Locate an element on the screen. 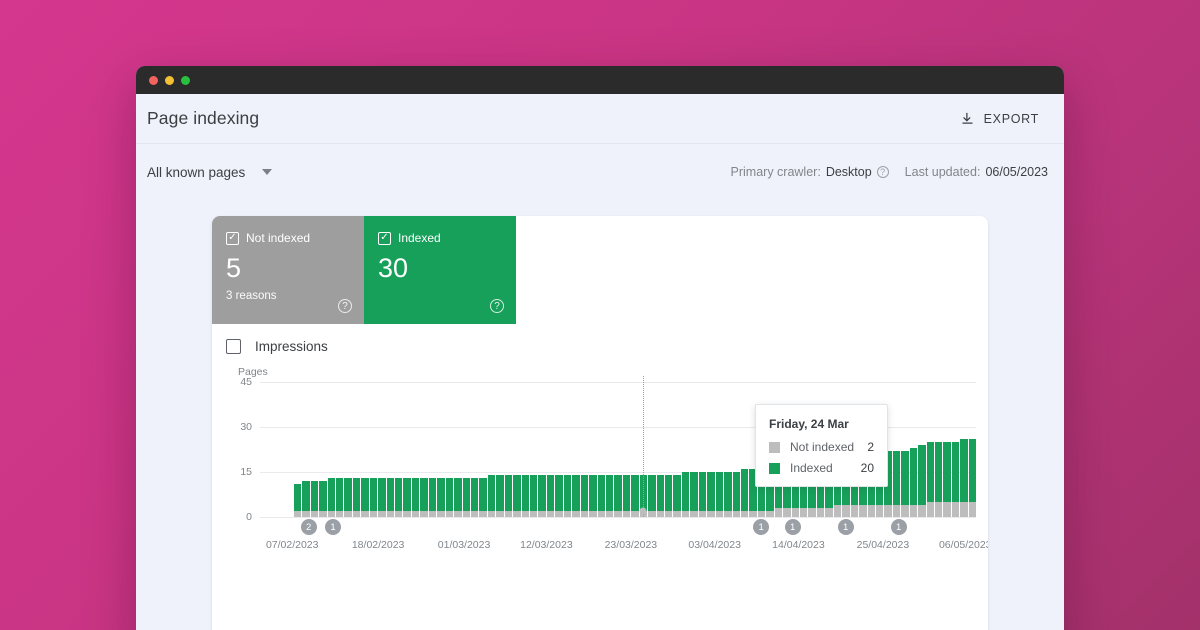  window-titlebar is located at coordinates (600, 80).